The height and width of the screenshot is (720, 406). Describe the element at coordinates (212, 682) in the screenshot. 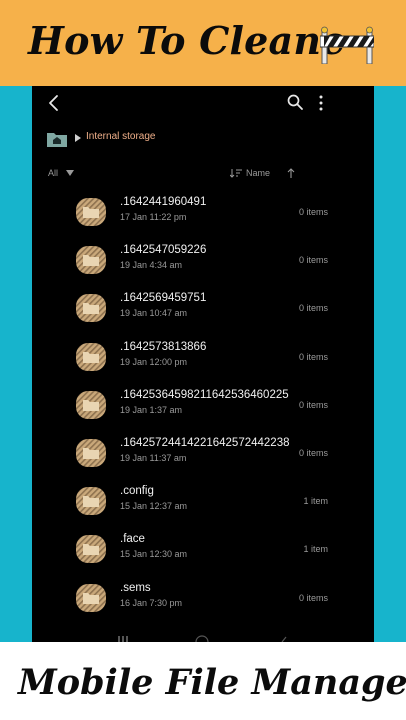

I see `bottom-banner-title: Mobile File Manager` at that location.